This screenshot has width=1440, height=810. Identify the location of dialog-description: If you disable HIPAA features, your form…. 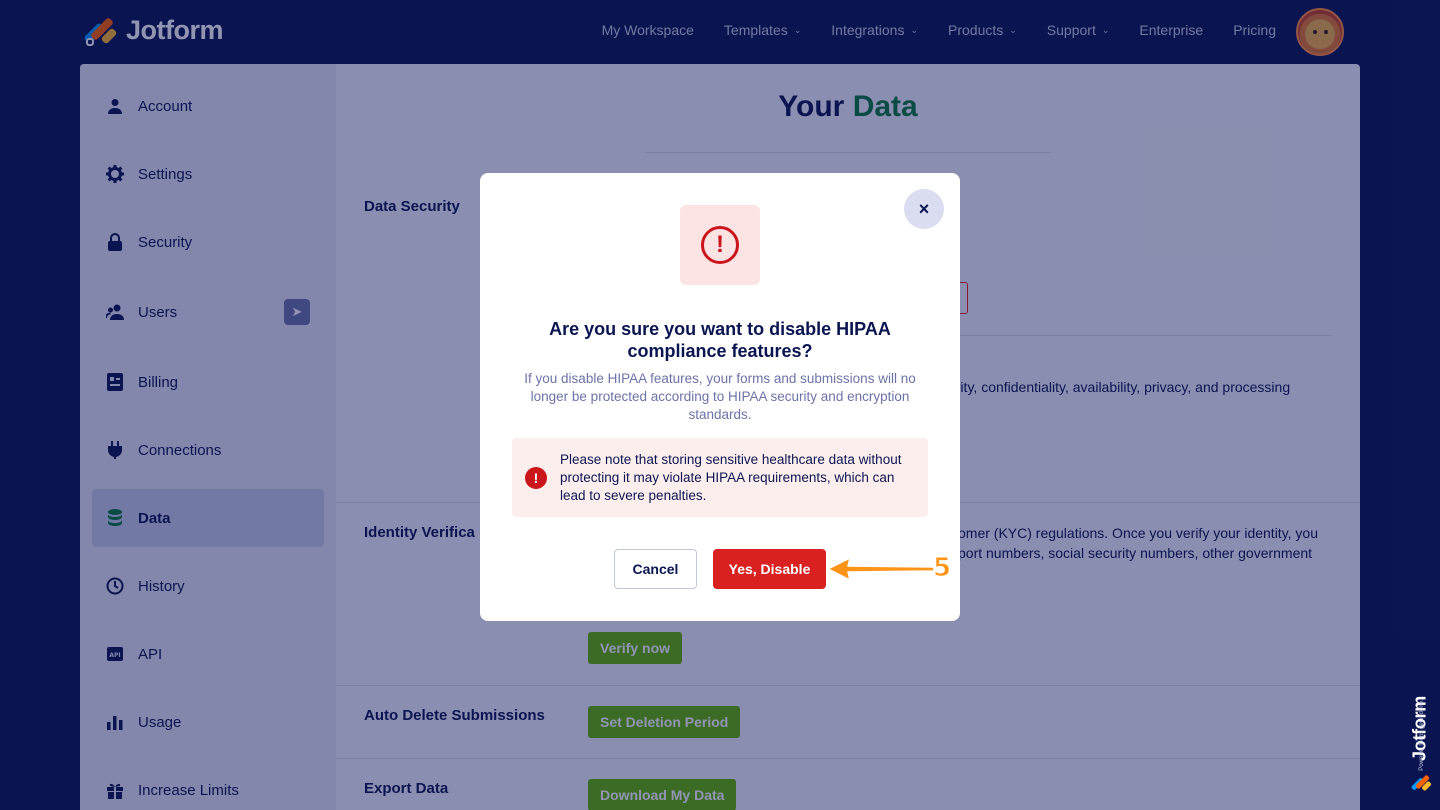
(720, 396).